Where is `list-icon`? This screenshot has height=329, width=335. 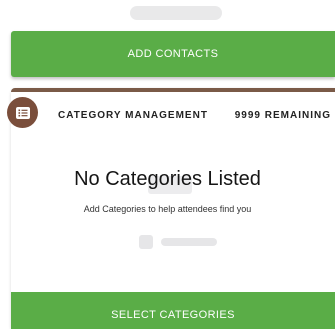 list-icon is located at coordinates (22, 112).